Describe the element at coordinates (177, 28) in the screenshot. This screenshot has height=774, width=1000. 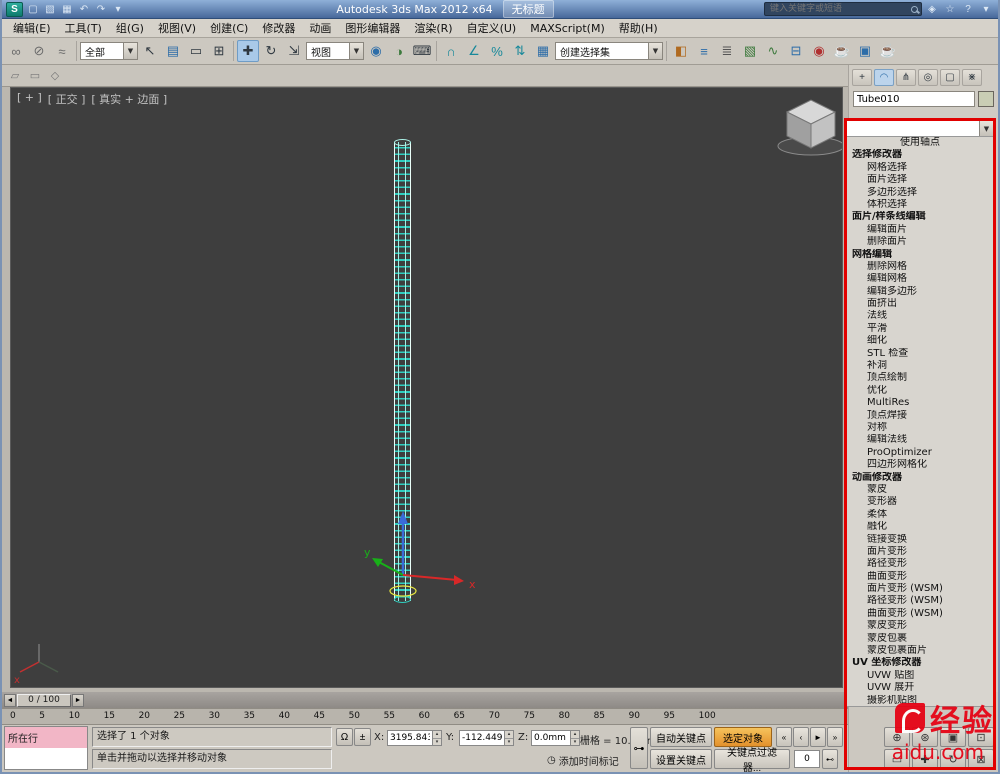
I see `menu-item: 视图(V)` at that location.